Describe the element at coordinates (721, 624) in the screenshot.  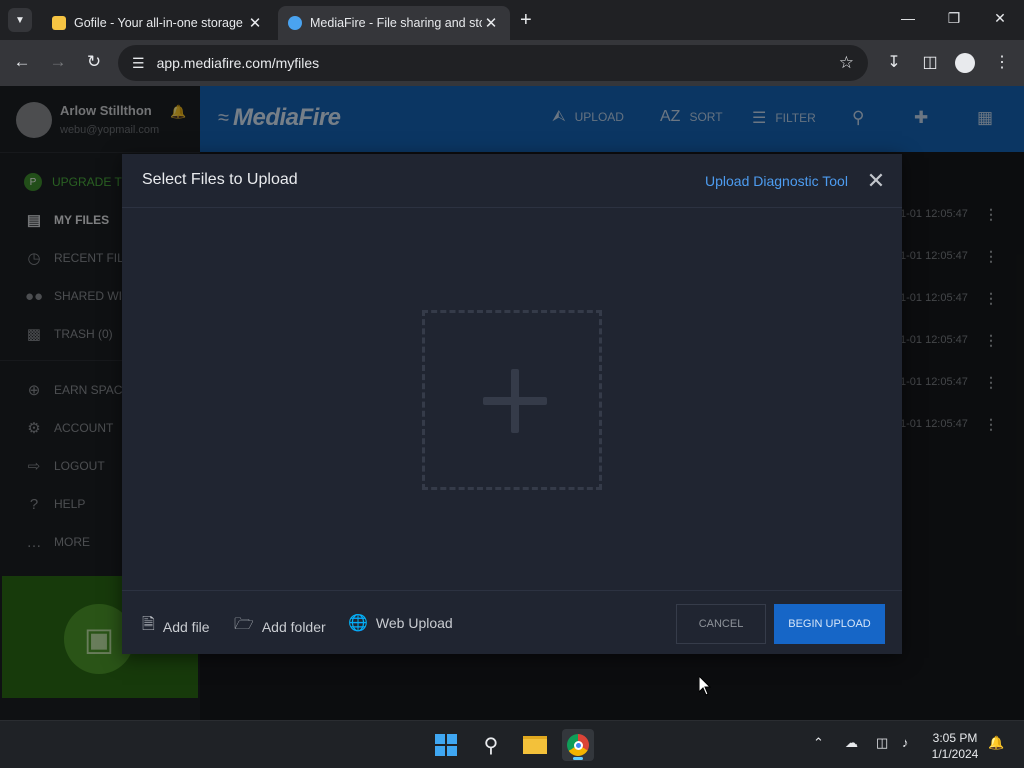
I see `cancel-button: CANCEL` at that location.